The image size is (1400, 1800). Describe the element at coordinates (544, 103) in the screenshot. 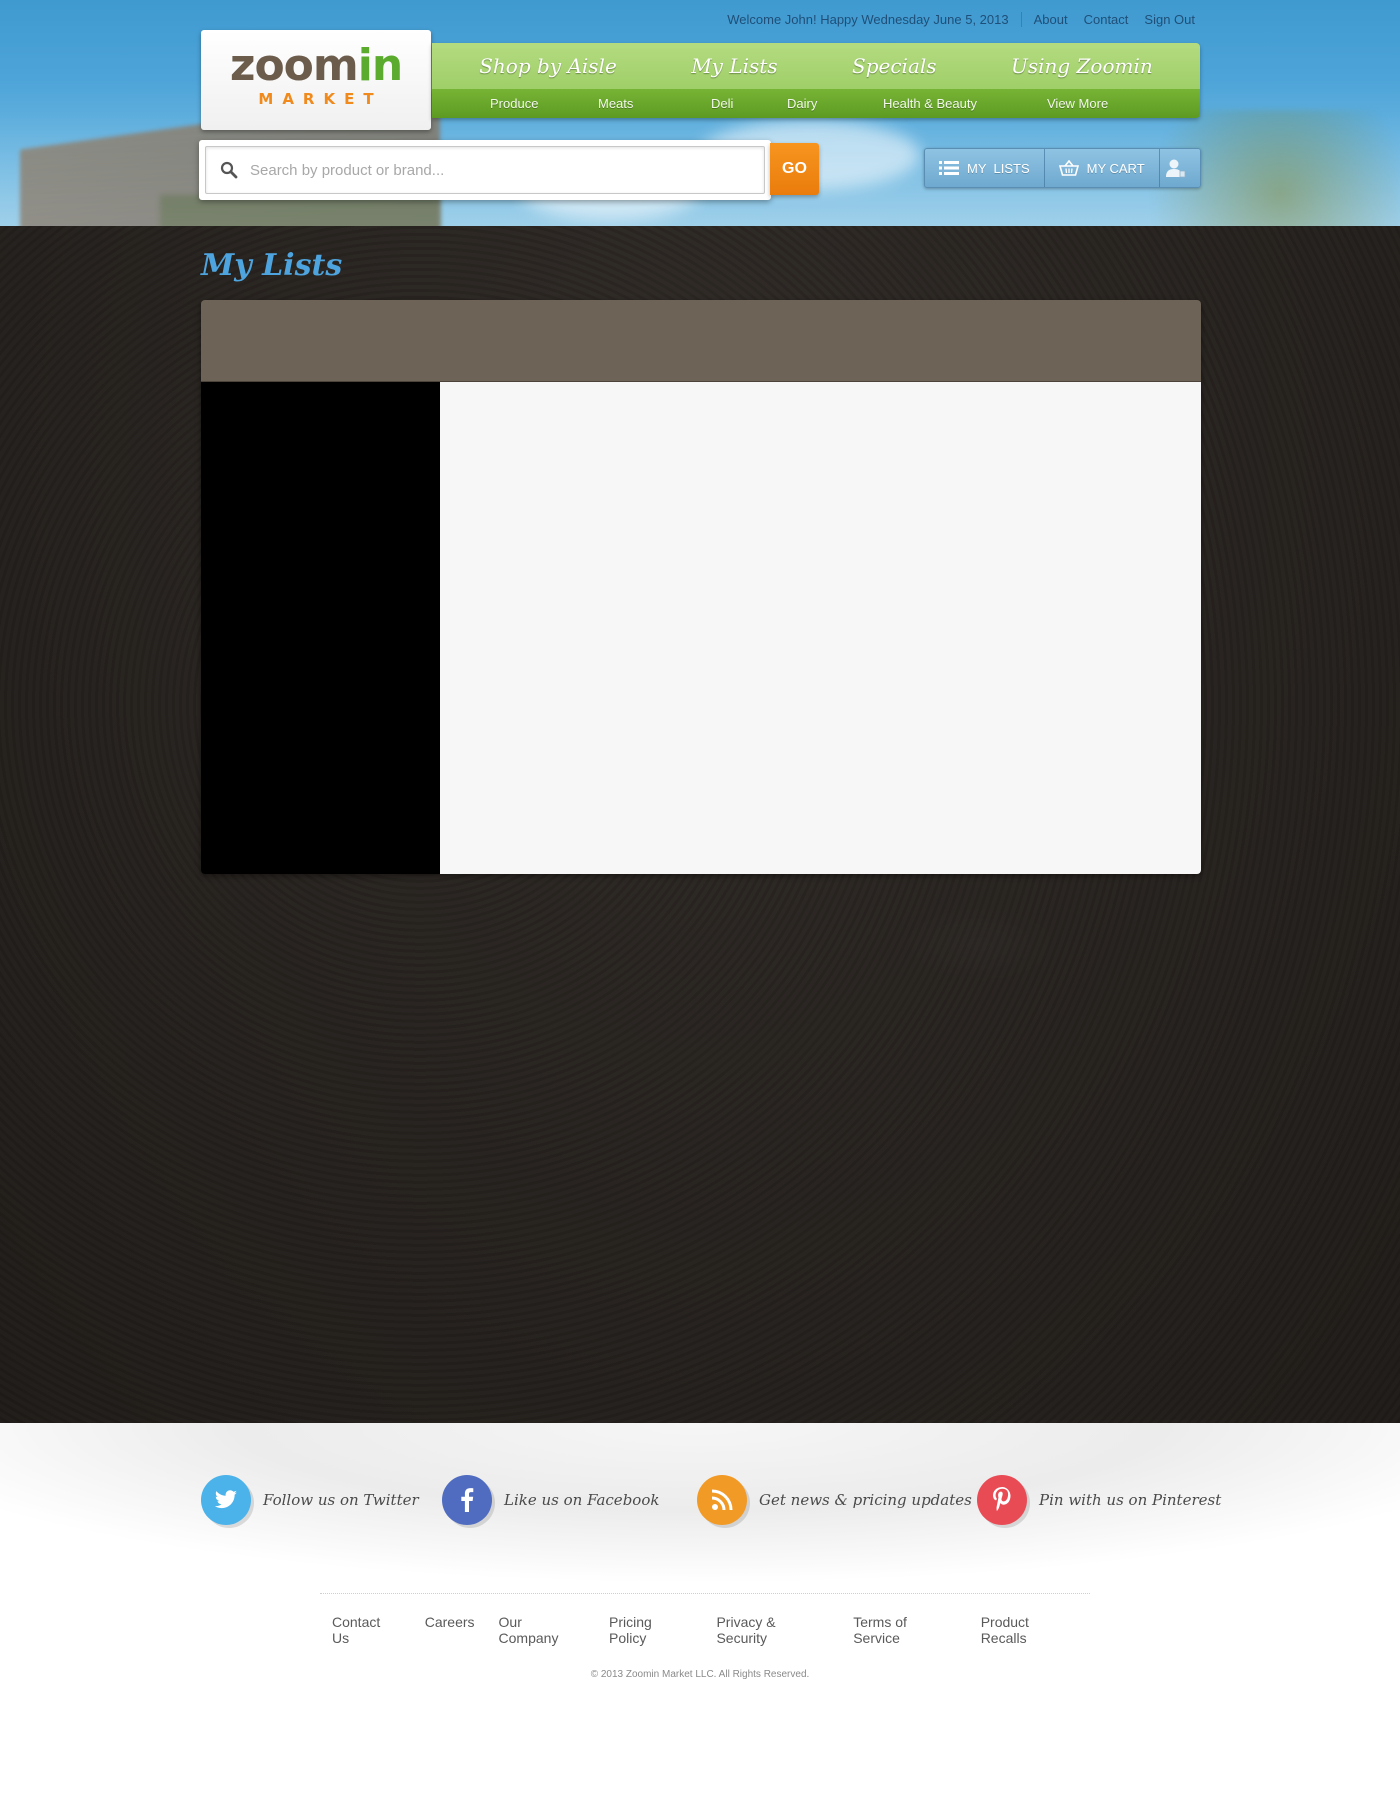

I see `subnav-produce: Produce` at that location.